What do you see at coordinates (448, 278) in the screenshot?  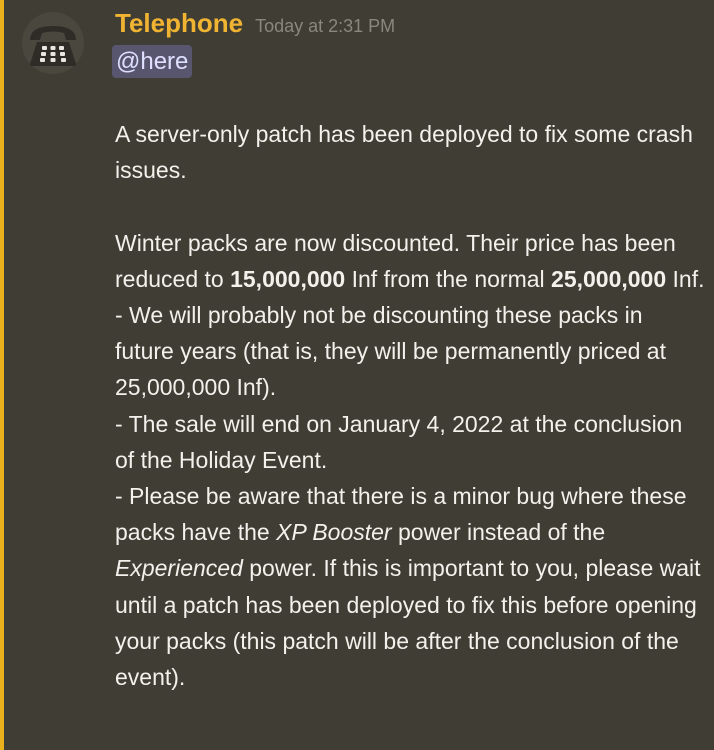 I see `discount-text: Inf from the normal` at bounding box center [448, 278].